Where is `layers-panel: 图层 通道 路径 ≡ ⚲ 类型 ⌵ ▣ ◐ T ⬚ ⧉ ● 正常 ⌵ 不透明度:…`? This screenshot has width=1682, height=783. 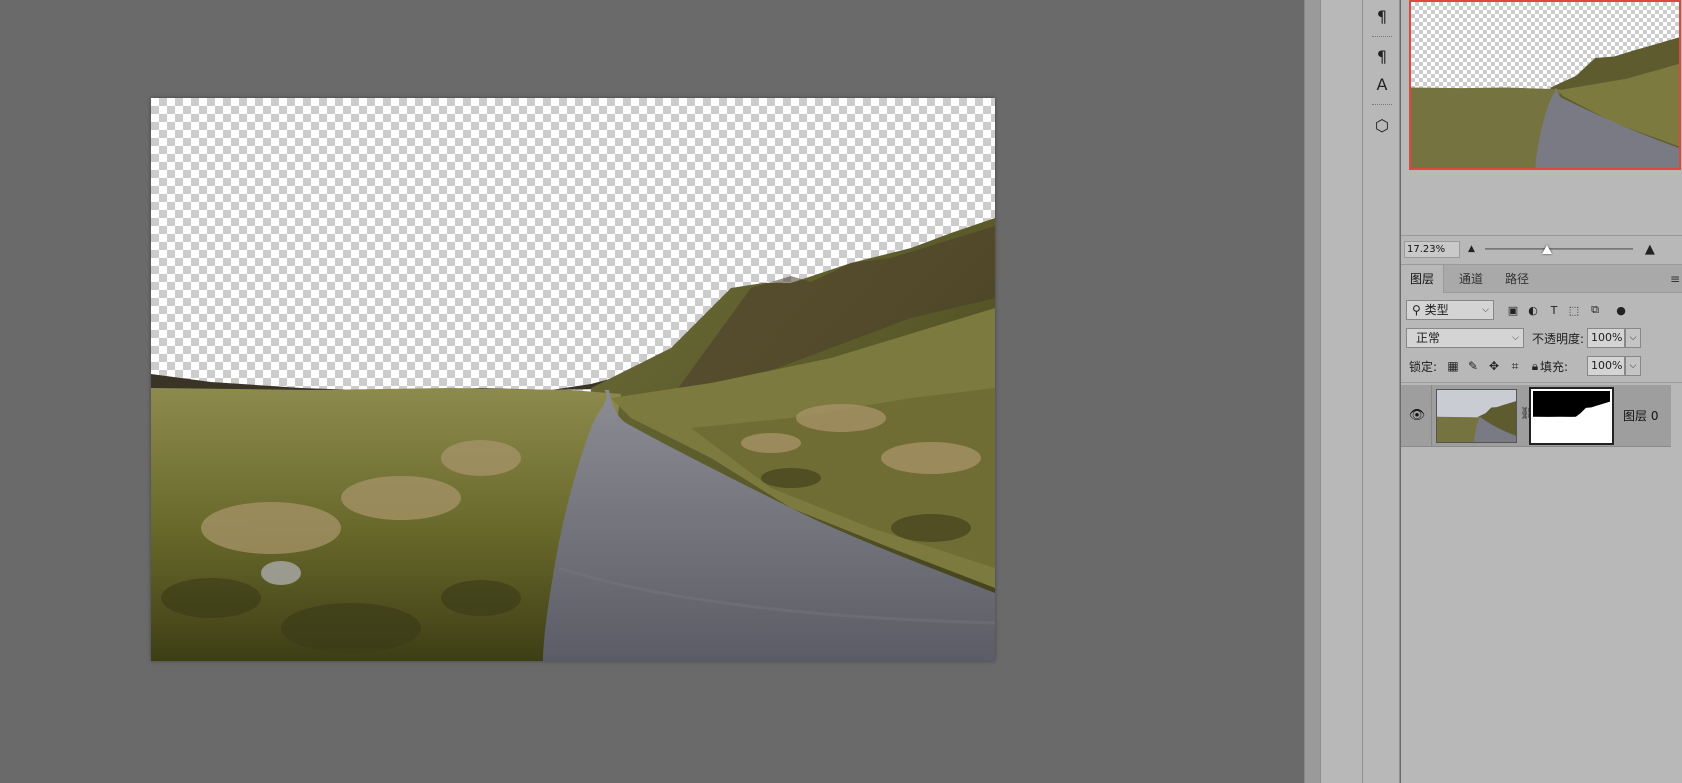 layers-panel: 图层 通道 路径 ≡ ⚲ 类型 ⌵ ▣ ◐ T ⬚ ⧉ ● 正常 ⌵ 不透明度:… is located at coordinates (1541, 523).